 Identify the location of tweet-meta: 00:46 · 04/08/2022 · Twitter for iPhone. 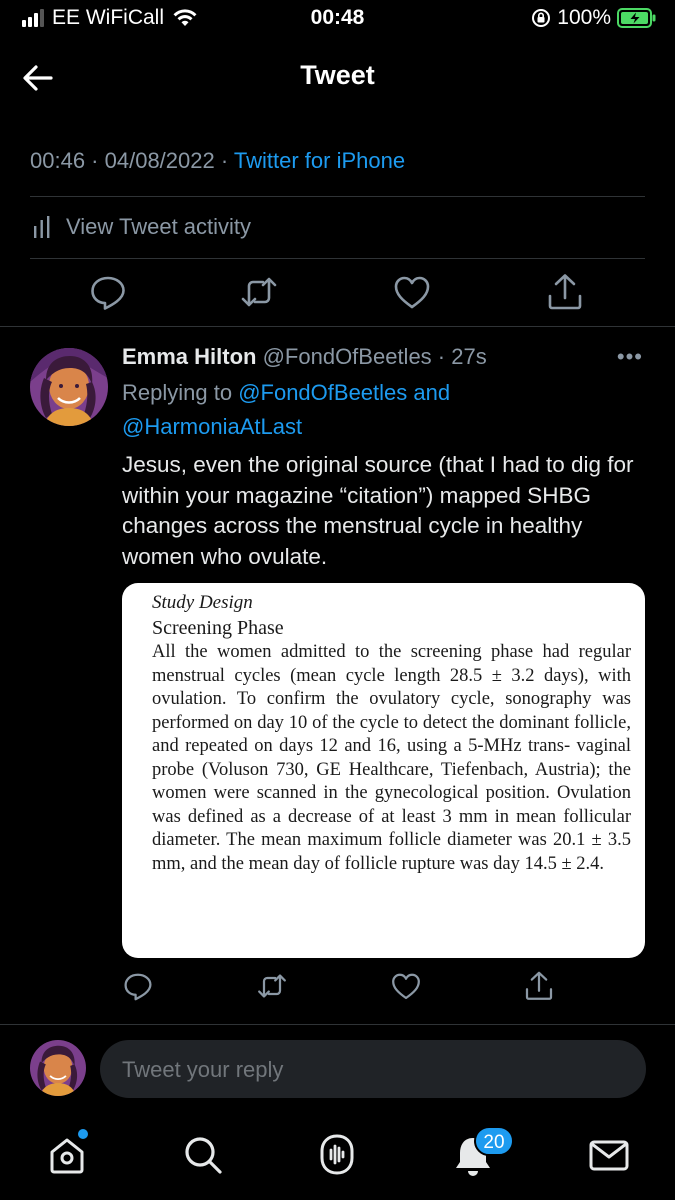
(217, 161).